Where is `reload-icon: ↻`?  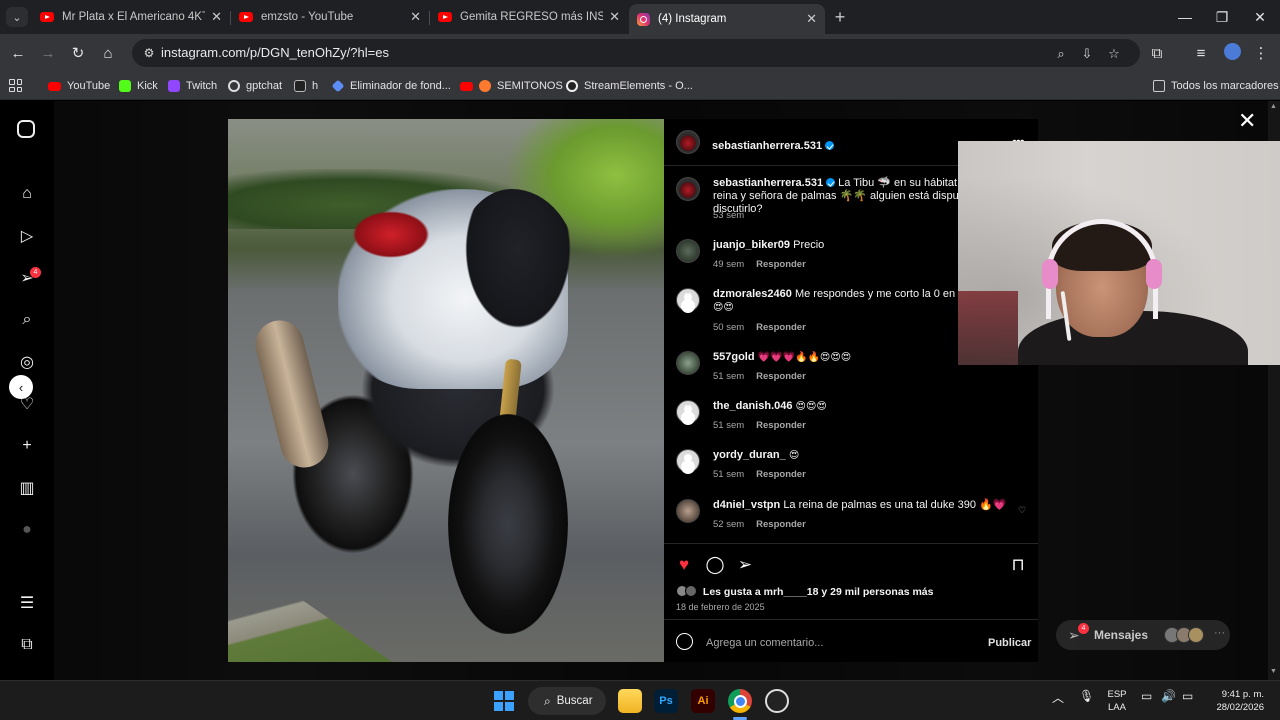 reload-icon: ↻ is located at coordinates (78, 53).